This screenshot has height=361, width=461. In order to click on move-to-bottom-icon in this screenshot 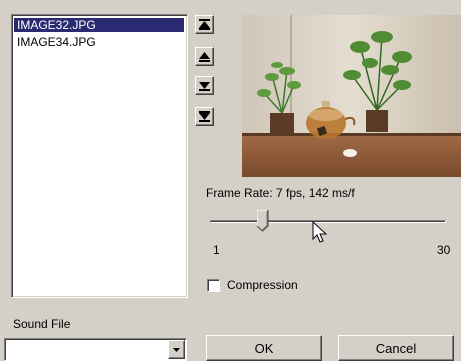, I will do `click(204, 116)`.